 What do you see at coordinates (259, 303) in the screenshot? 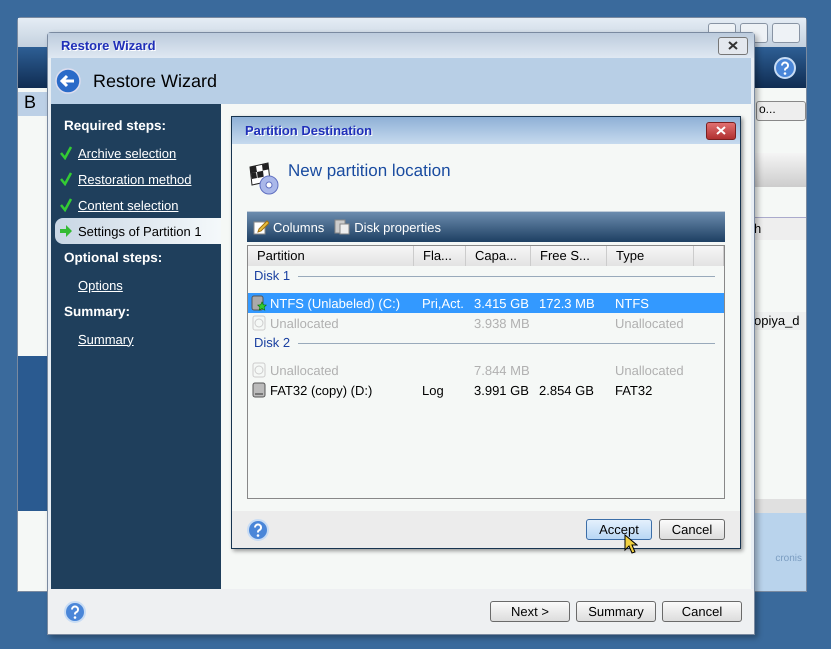
I see `drive-star-icon` at bounding box center [259, 303].